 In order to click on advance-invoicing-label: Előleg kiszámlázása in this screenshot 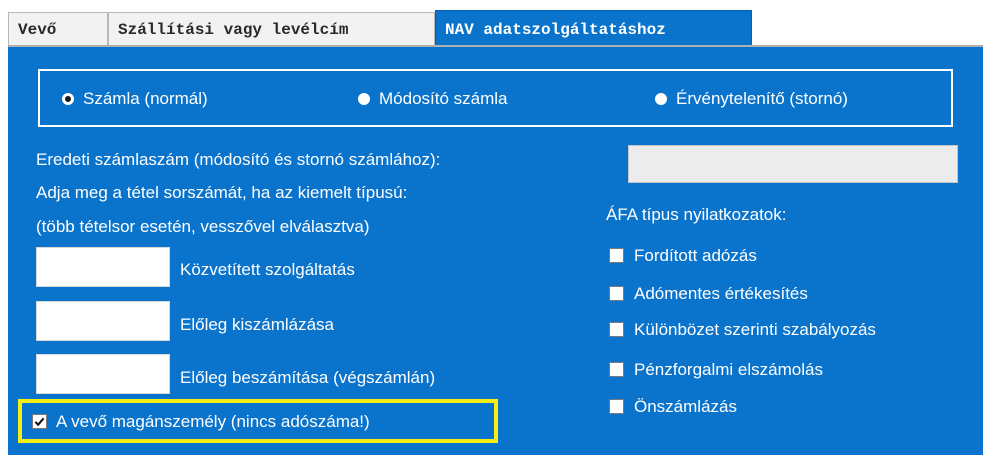, I will do `click(257, 324)`.